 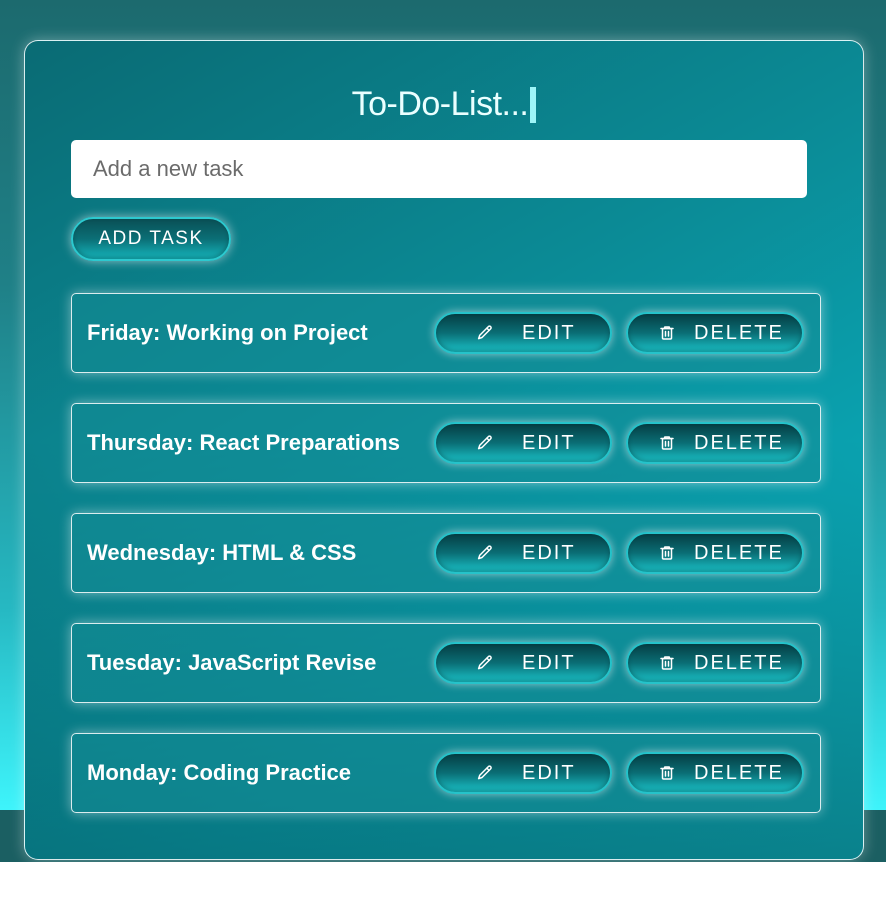 What do you see at coordinates (533, 105) in the screenshot?
I see `typing-cursor` at bounding box center [533, 105].